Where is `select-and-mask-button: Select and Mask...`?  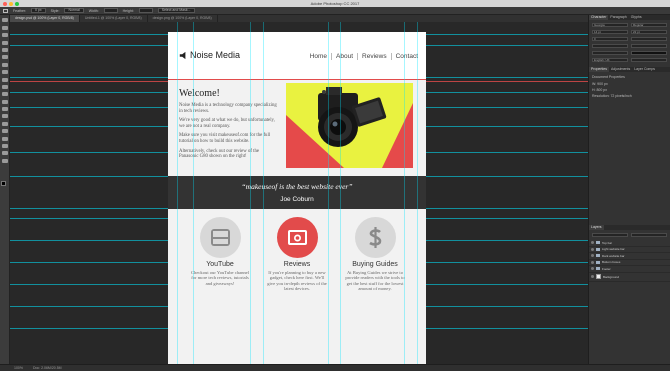 select-and-mask-button: Select and Mask... is located at coordinates (176, 10).